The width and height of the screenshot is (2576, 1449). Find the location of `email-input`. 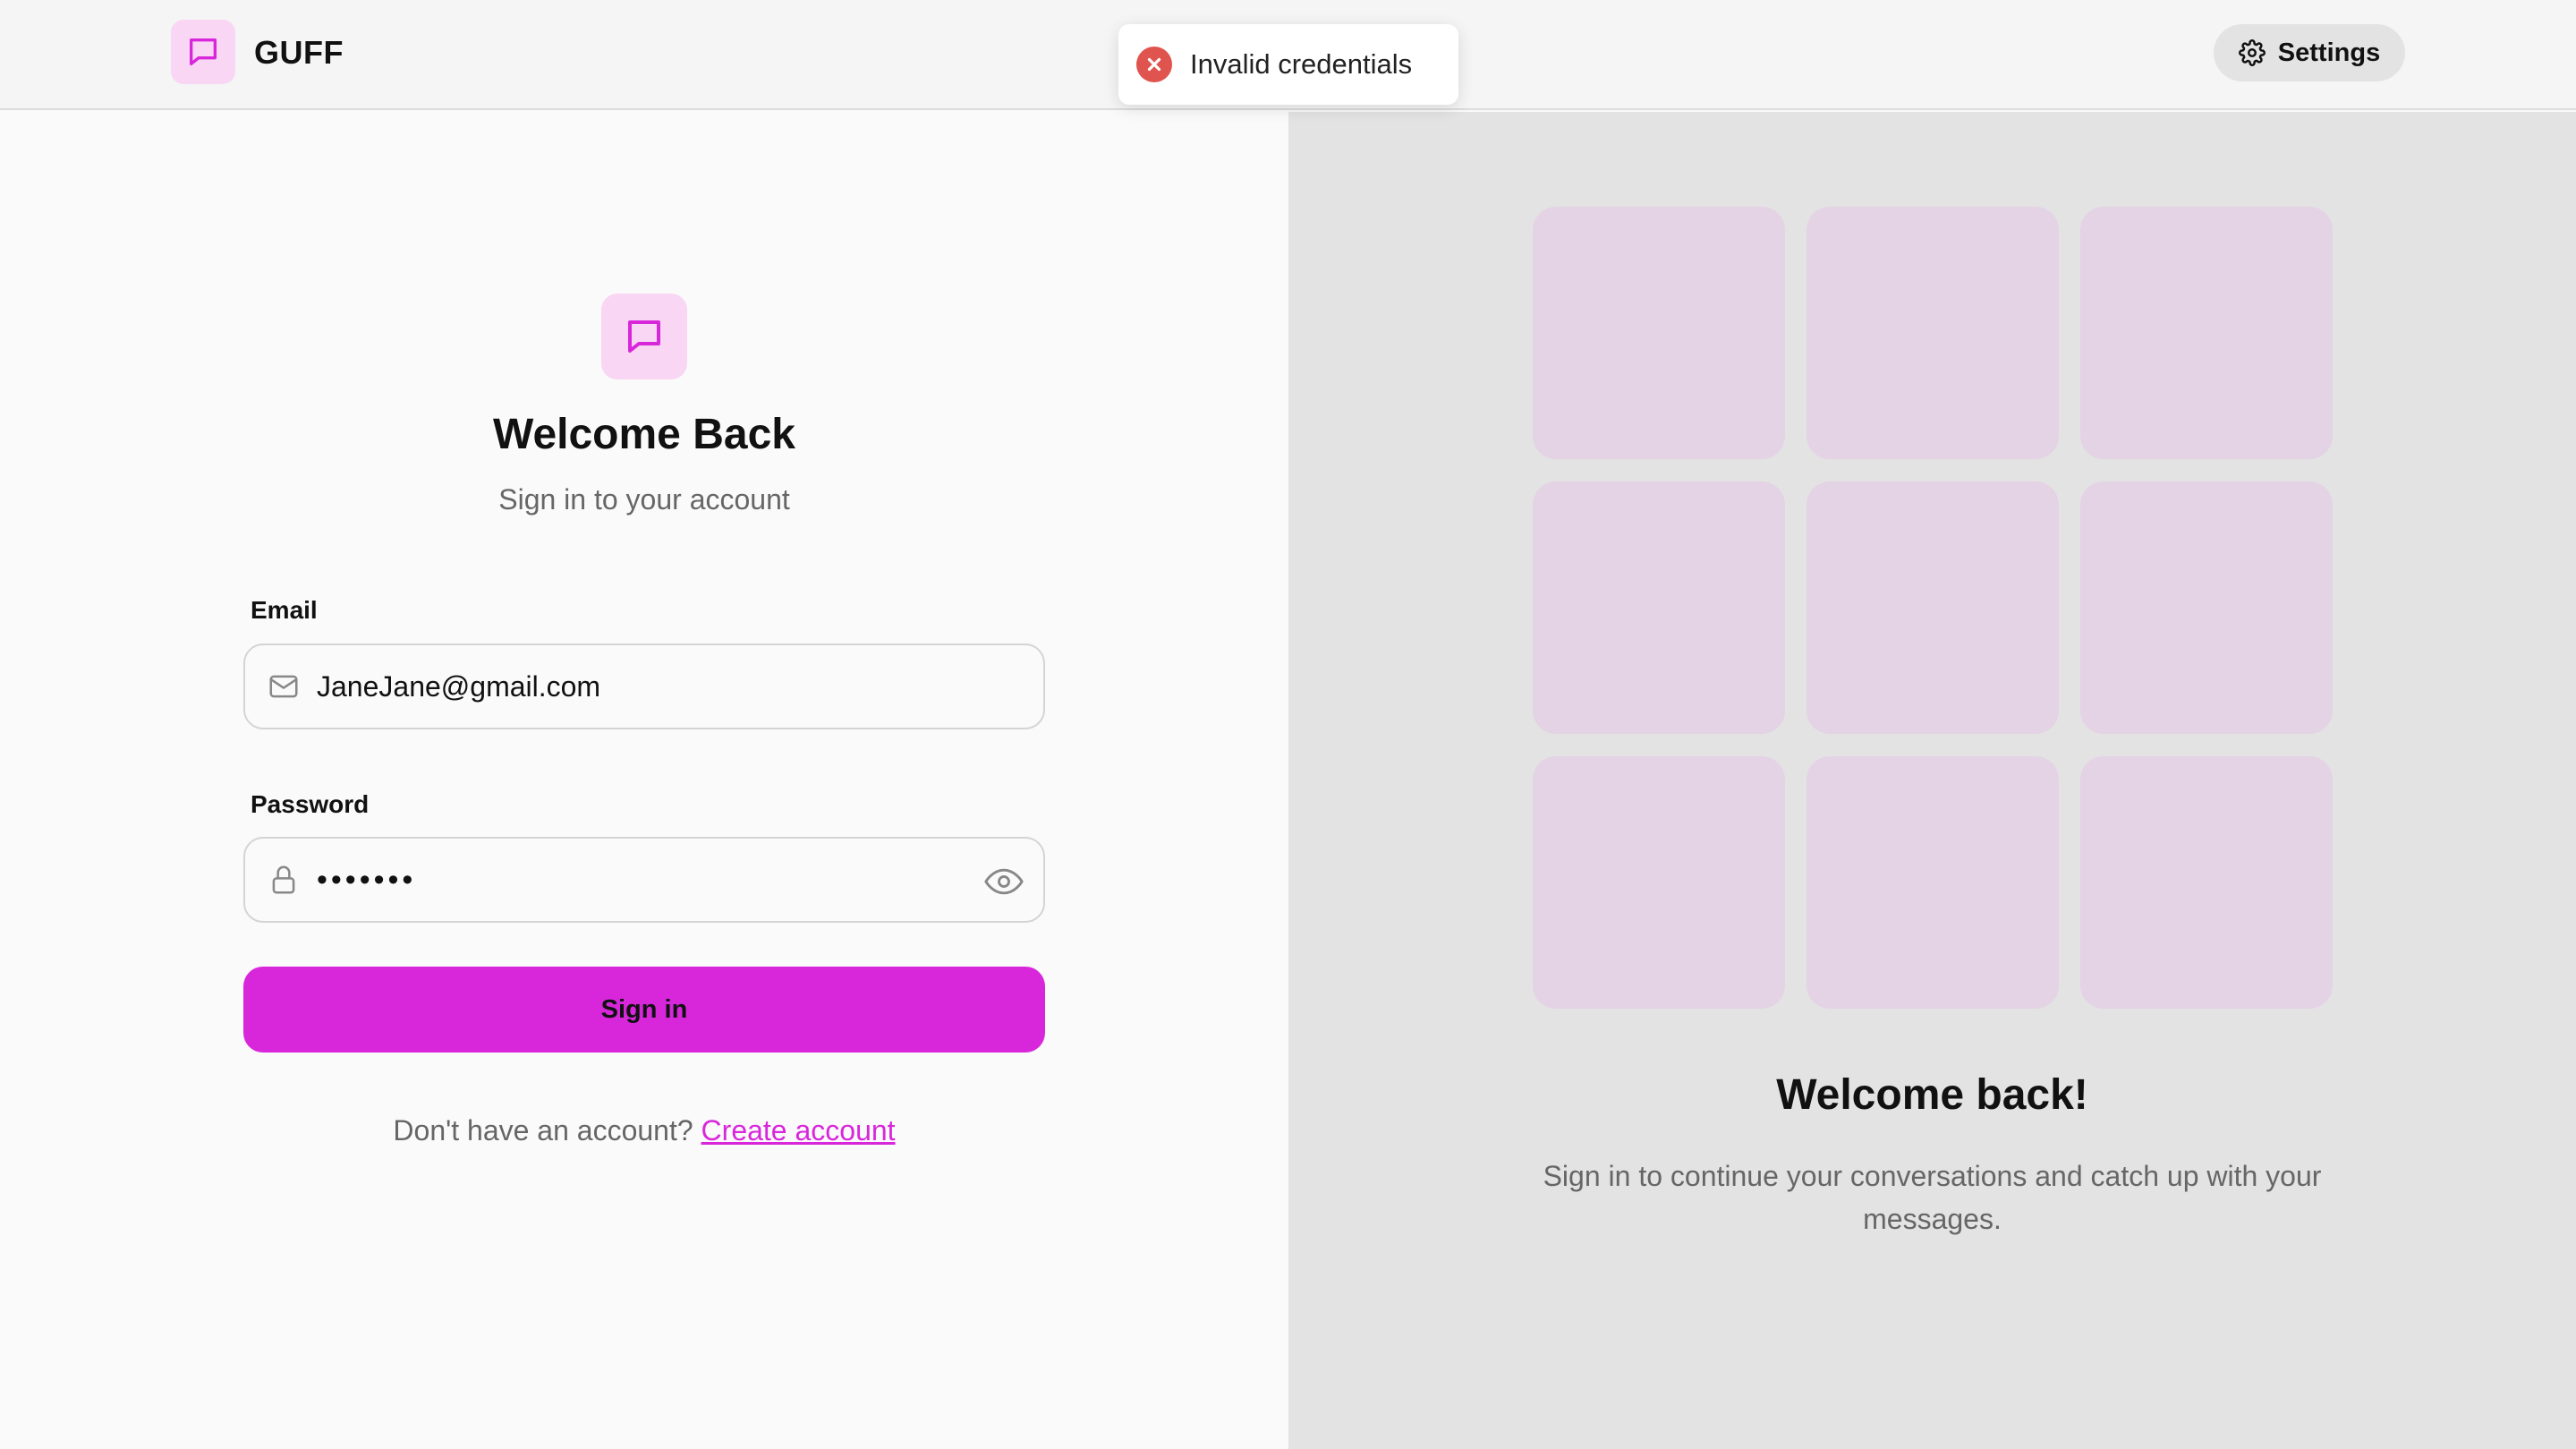

email-input is located at coordinates (680, 686).